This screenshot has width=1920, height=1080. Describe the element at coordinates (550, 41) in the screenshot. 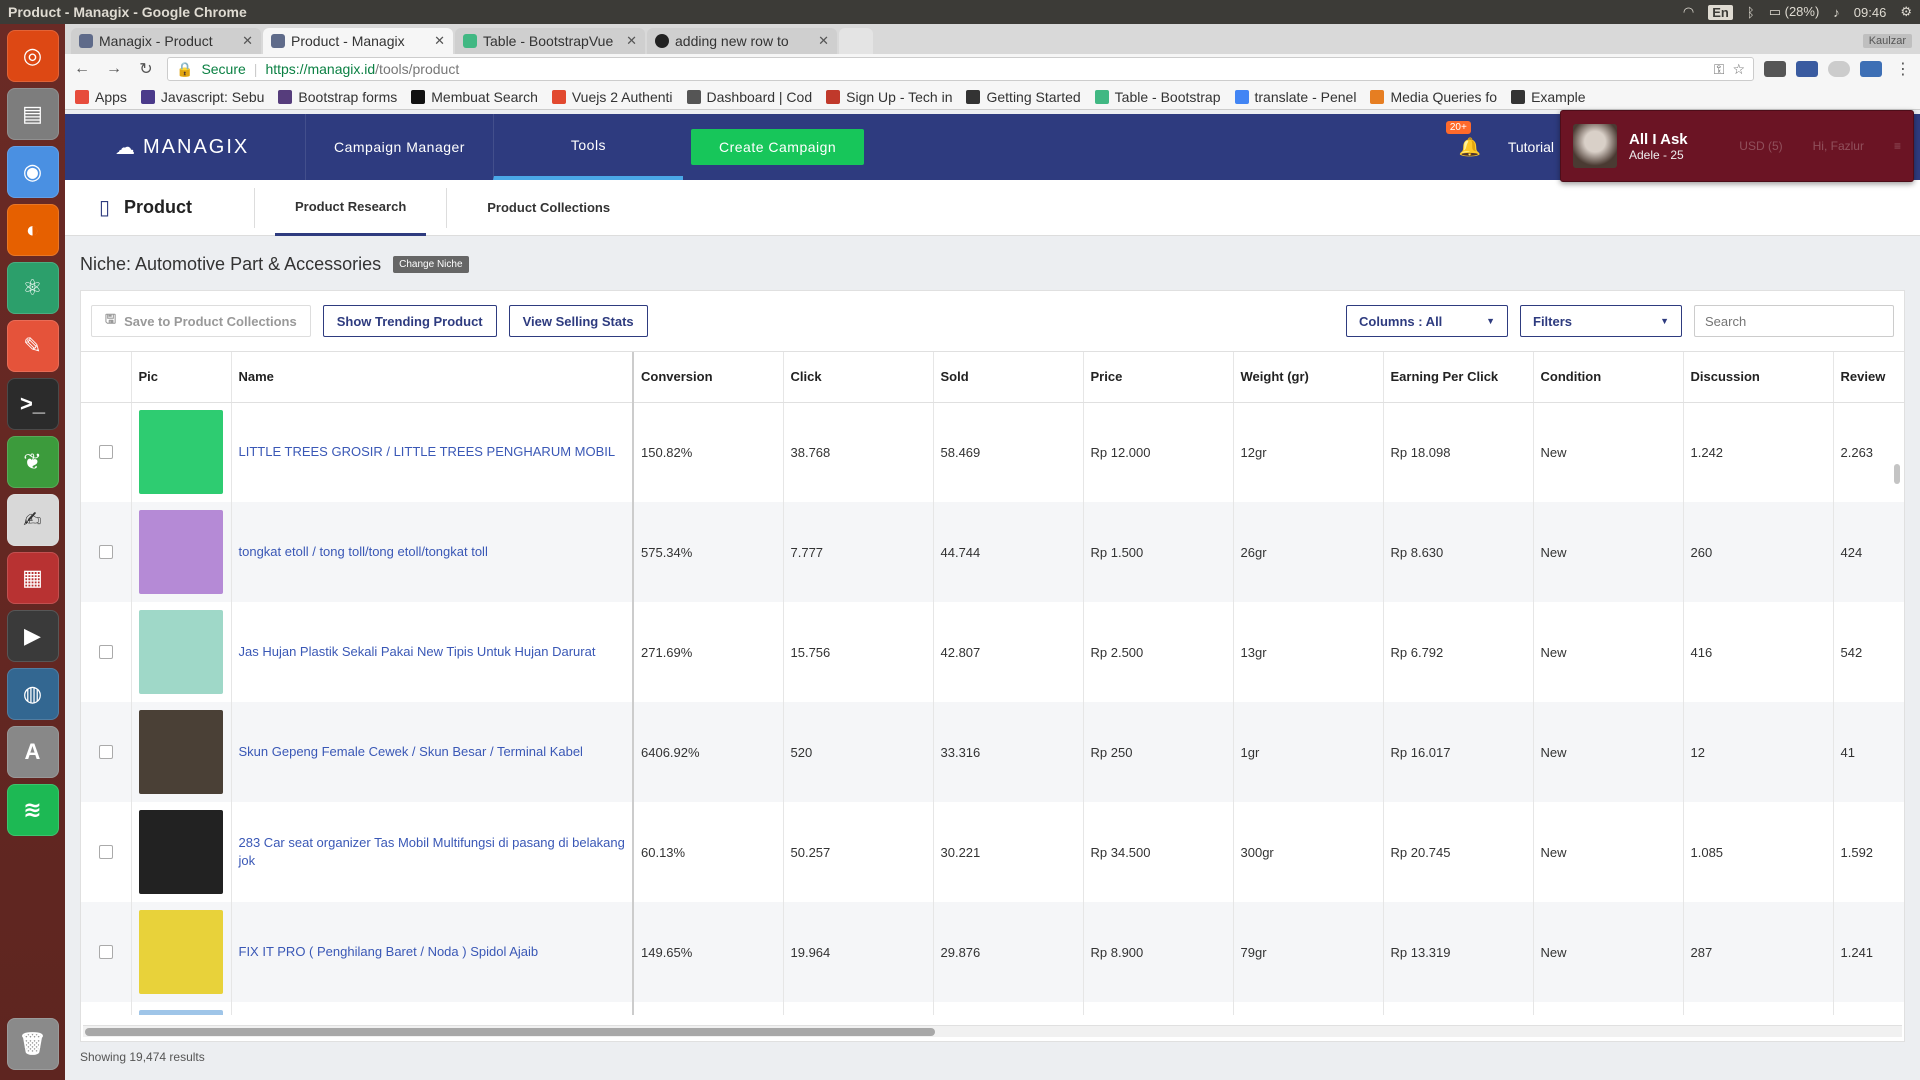

I see `browser-tab: Table - BootstrapVue ✕` at that location.